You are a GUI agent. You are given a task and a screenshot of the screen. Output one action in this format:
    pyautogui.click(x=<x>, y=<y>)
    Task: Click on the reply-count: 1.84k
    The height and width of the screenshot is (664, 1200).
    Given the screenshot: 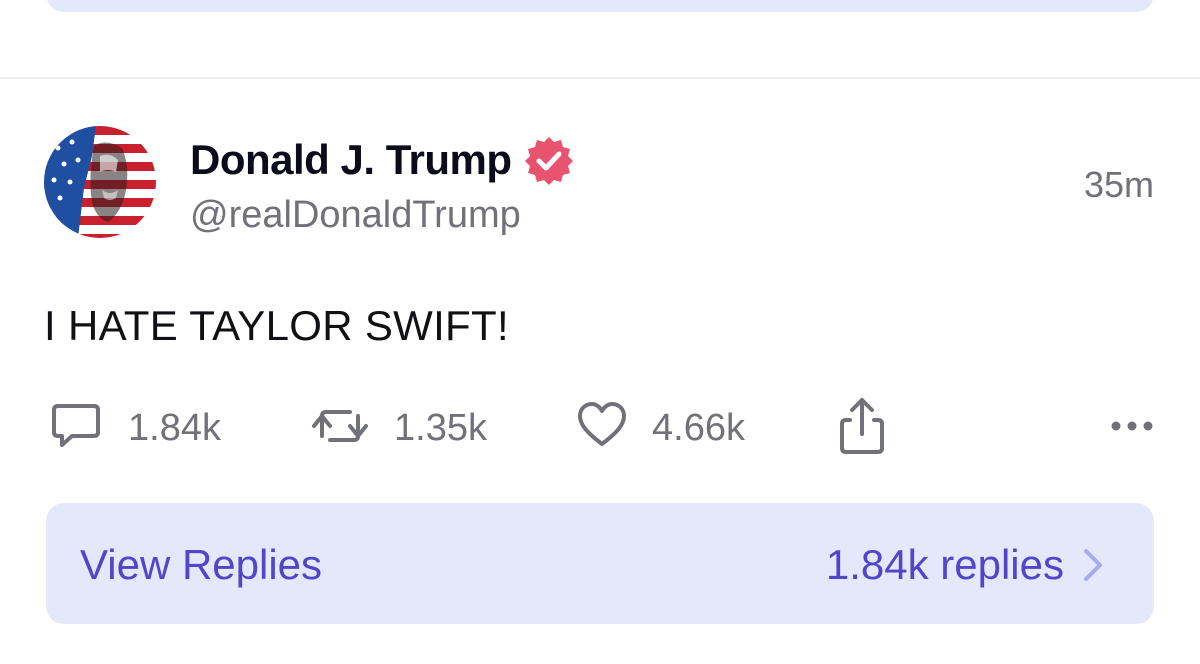 What is the action you would take?
    pyautogui.click(x=174, y=427)
    